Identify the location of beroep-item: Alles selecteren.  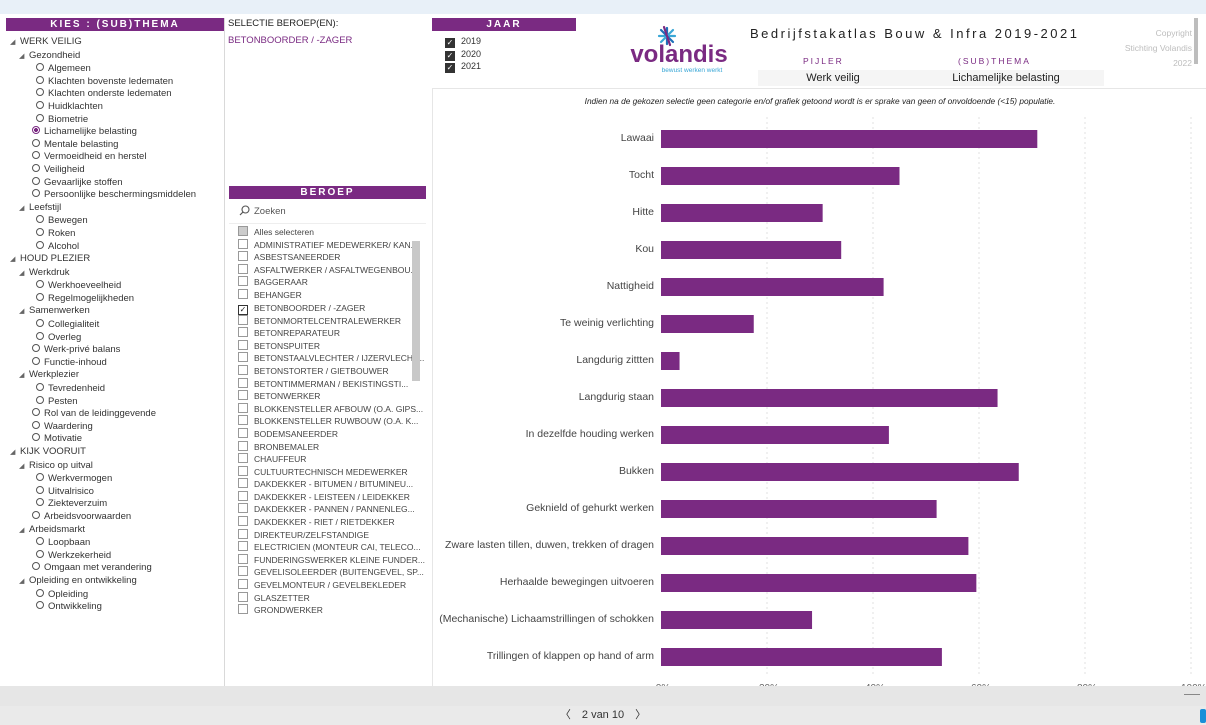
(327, 232).